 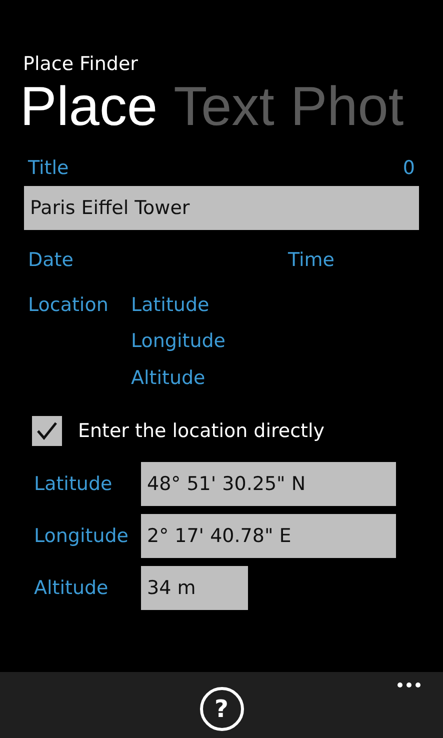 What do you see at coordinates (268, 536) in the screenshot?
I see `coordinate-field: 2° 17' 40.78" E` at bounding box center [268, 536].